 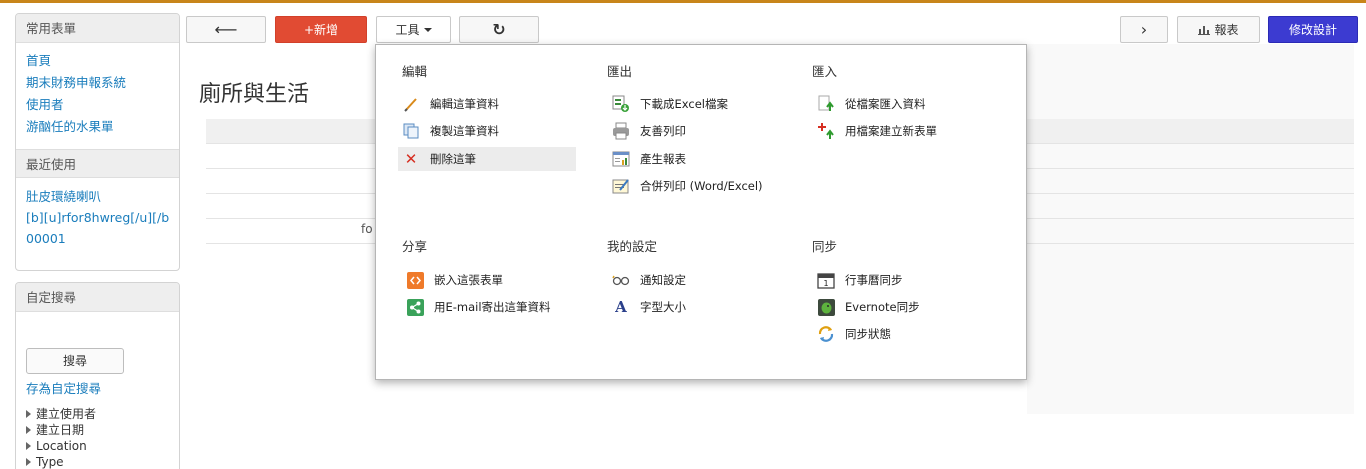 What do you see at coordinates (871, 104) in the screenshot?
I see `menu-item-import-file: 從檔案匯入資料` at bounding box center [871, 104].